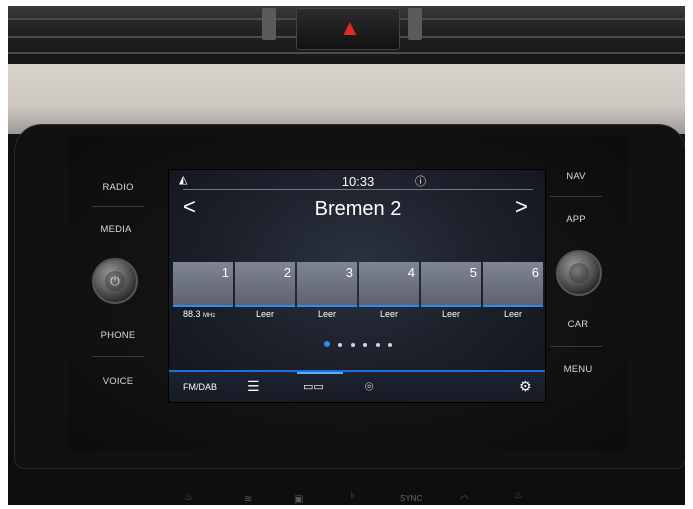  Describe the element at coordinates (578, 324) in the screenshot. I see `car-button: CAR` at that location.